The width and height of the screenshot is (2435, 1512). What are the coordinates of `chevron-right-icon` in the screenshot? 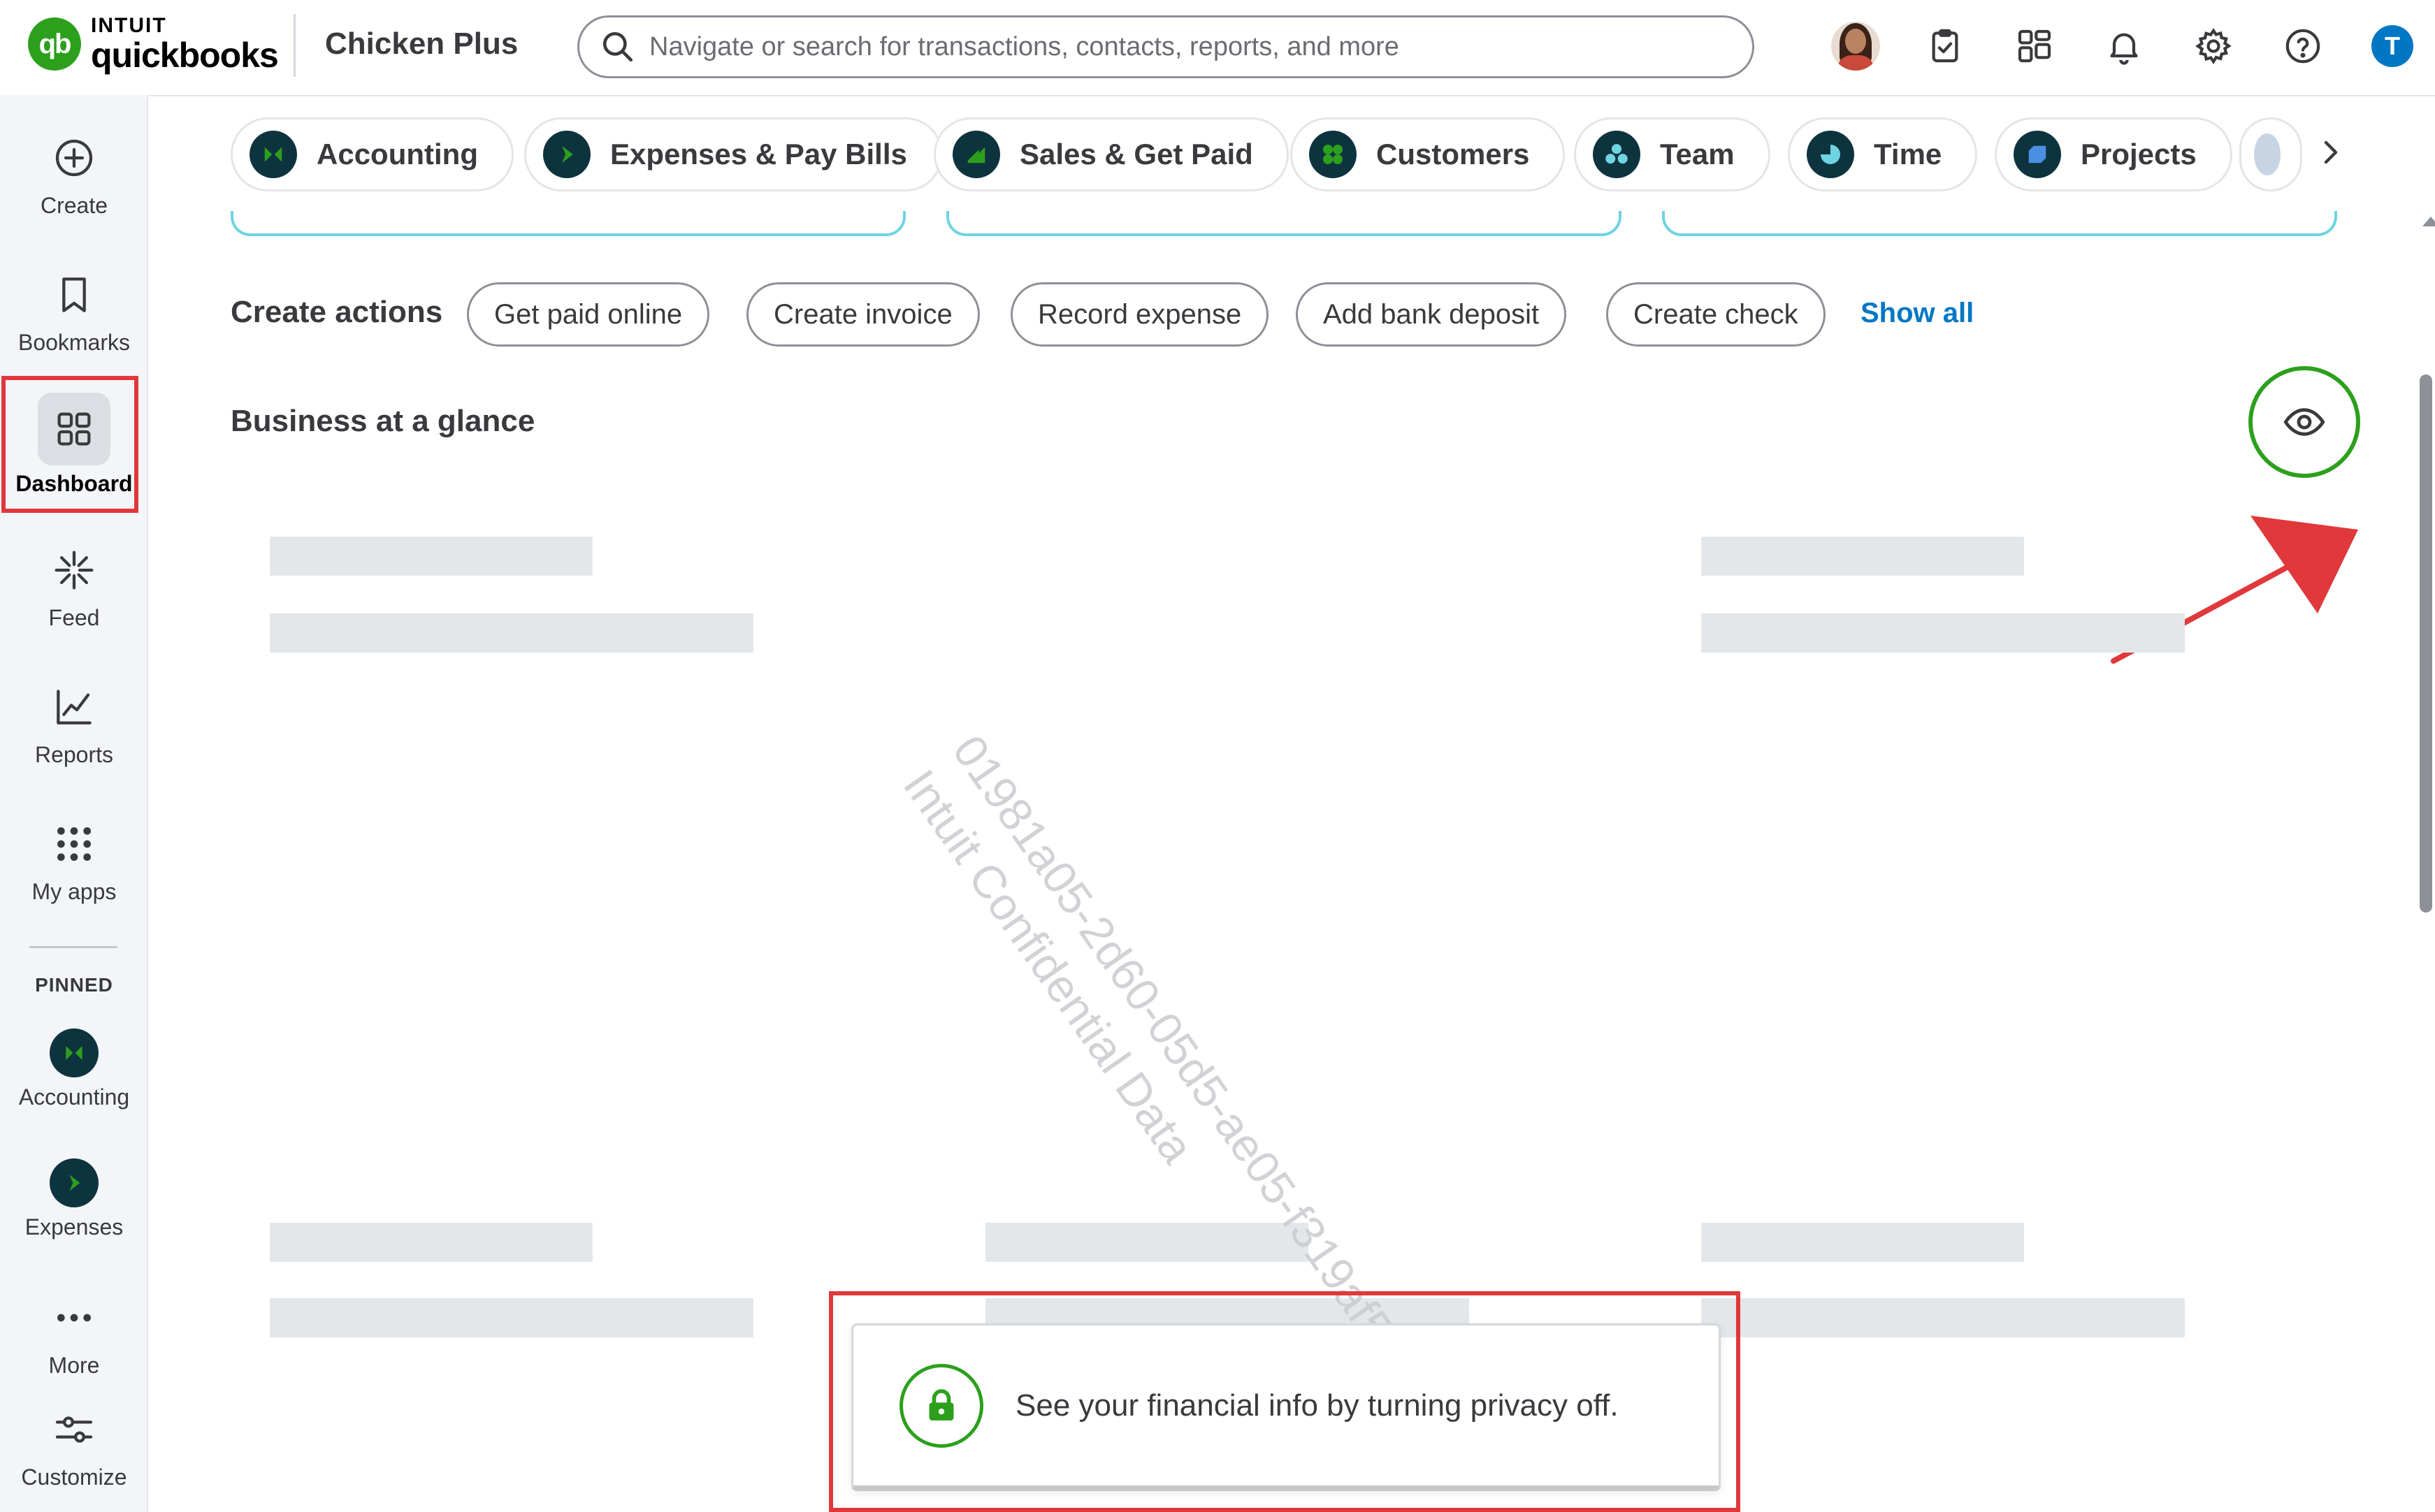 It's located at (2331, 152).